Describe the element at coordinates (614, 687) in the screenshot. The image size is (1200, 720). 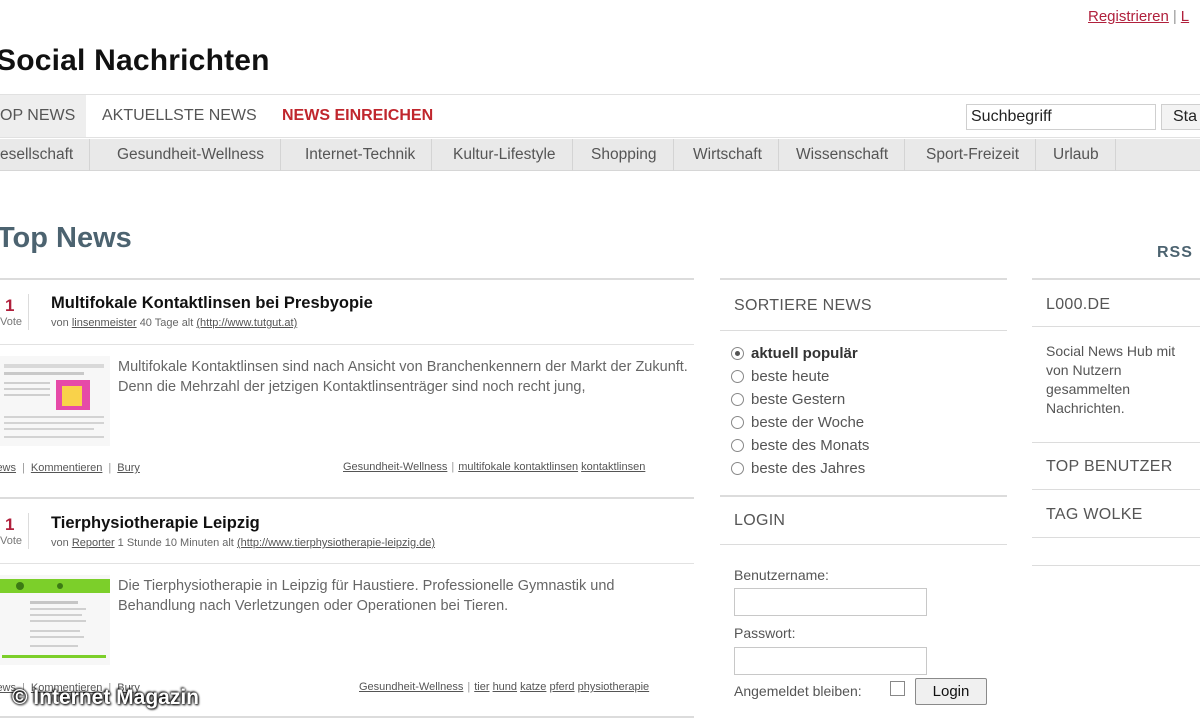
I see `tag-link: physiotherapie` at that location.